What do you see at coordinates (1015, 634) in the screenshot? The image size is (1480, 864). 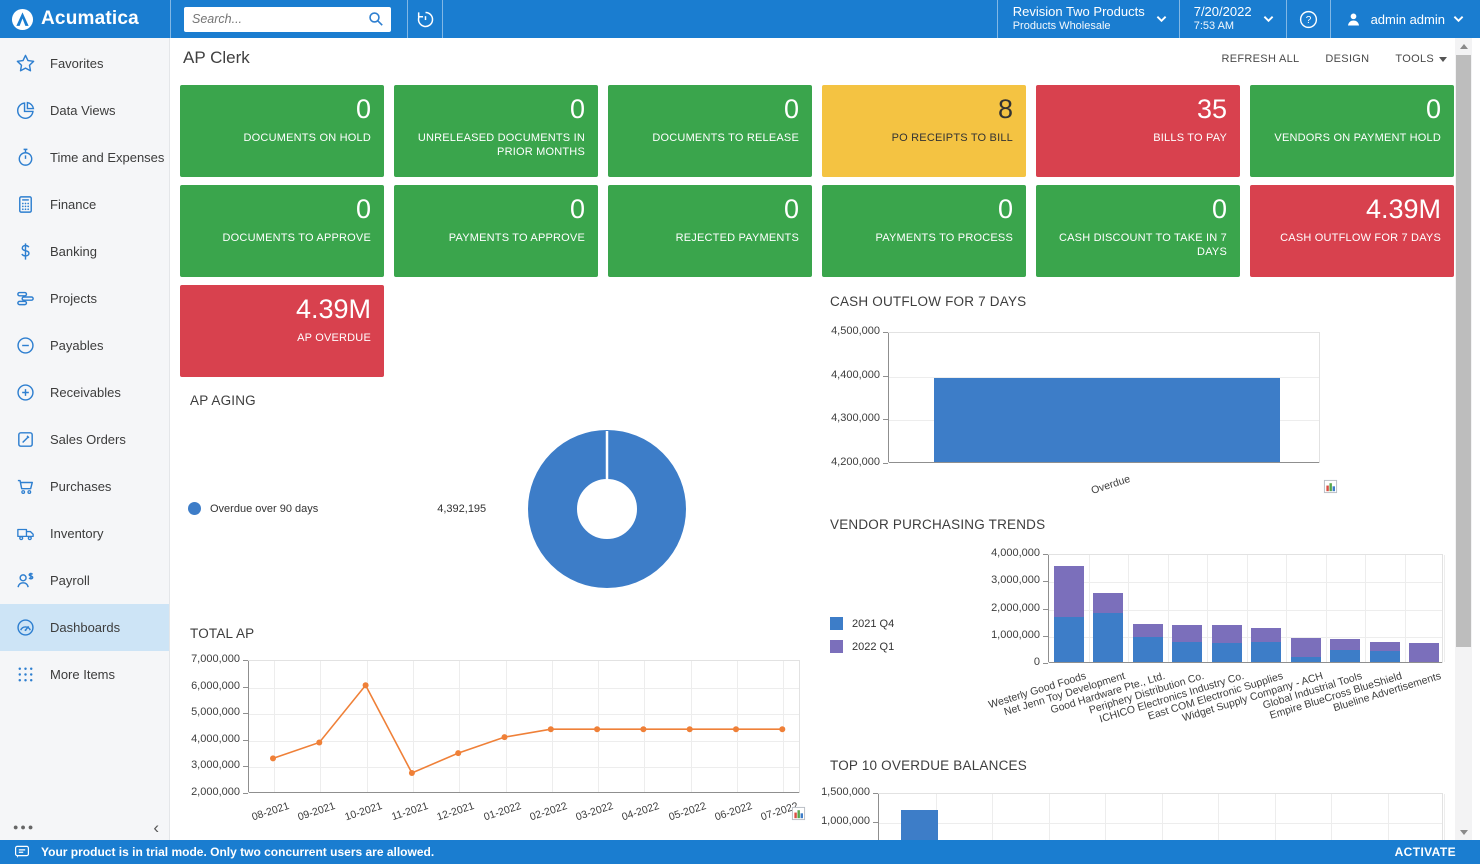 I see `y-axis-tick-label: 1,000,000` at bounding box center [1015, 634].